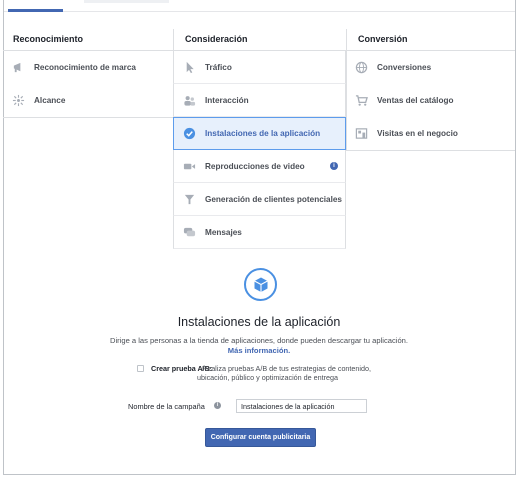 The height and width of the screenshot is (478, 519). I want to click on detail-title: Instalaciones de la aplicación, so click(259, 322).